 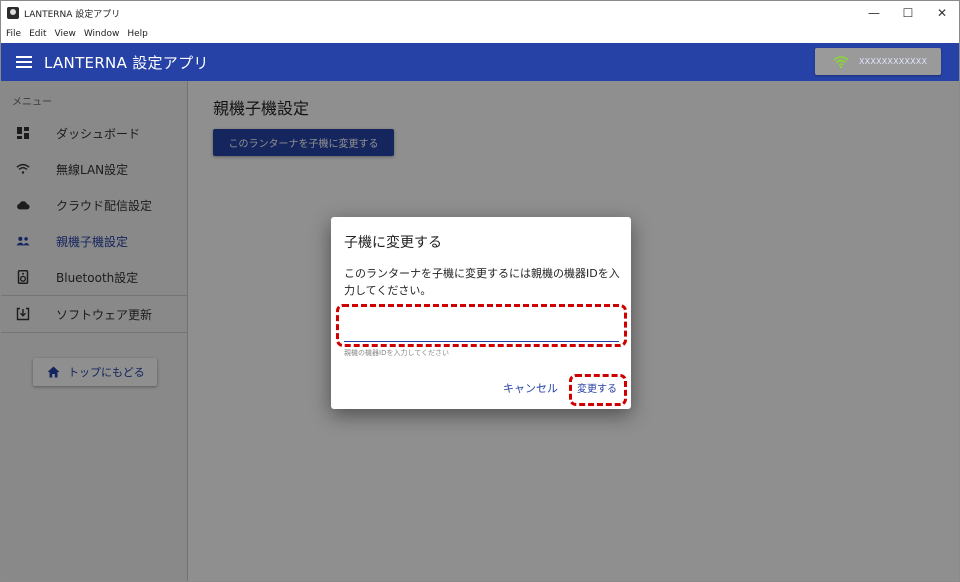 What do you see at coordinates (13, 13) in the screenshot?
I see `lantern-app-icon` at bounding box center [13, 13].